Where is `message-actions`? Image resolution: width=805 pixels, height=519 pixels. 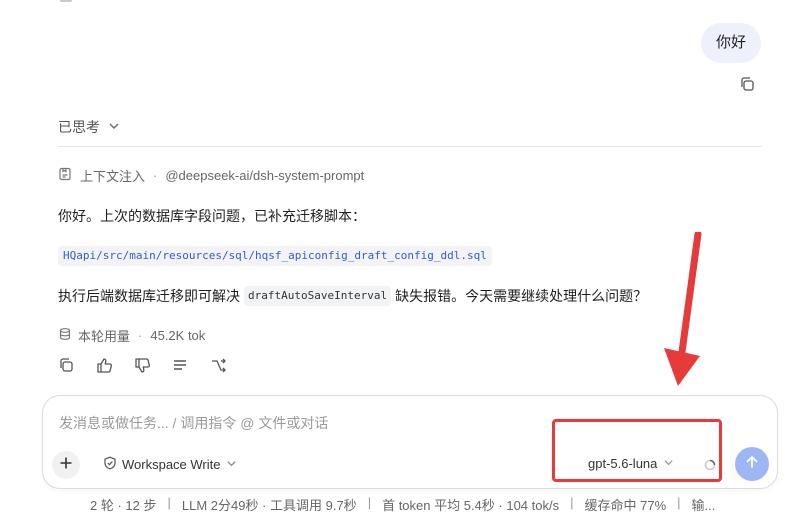 message-actions is located at coordinates (142, 365).